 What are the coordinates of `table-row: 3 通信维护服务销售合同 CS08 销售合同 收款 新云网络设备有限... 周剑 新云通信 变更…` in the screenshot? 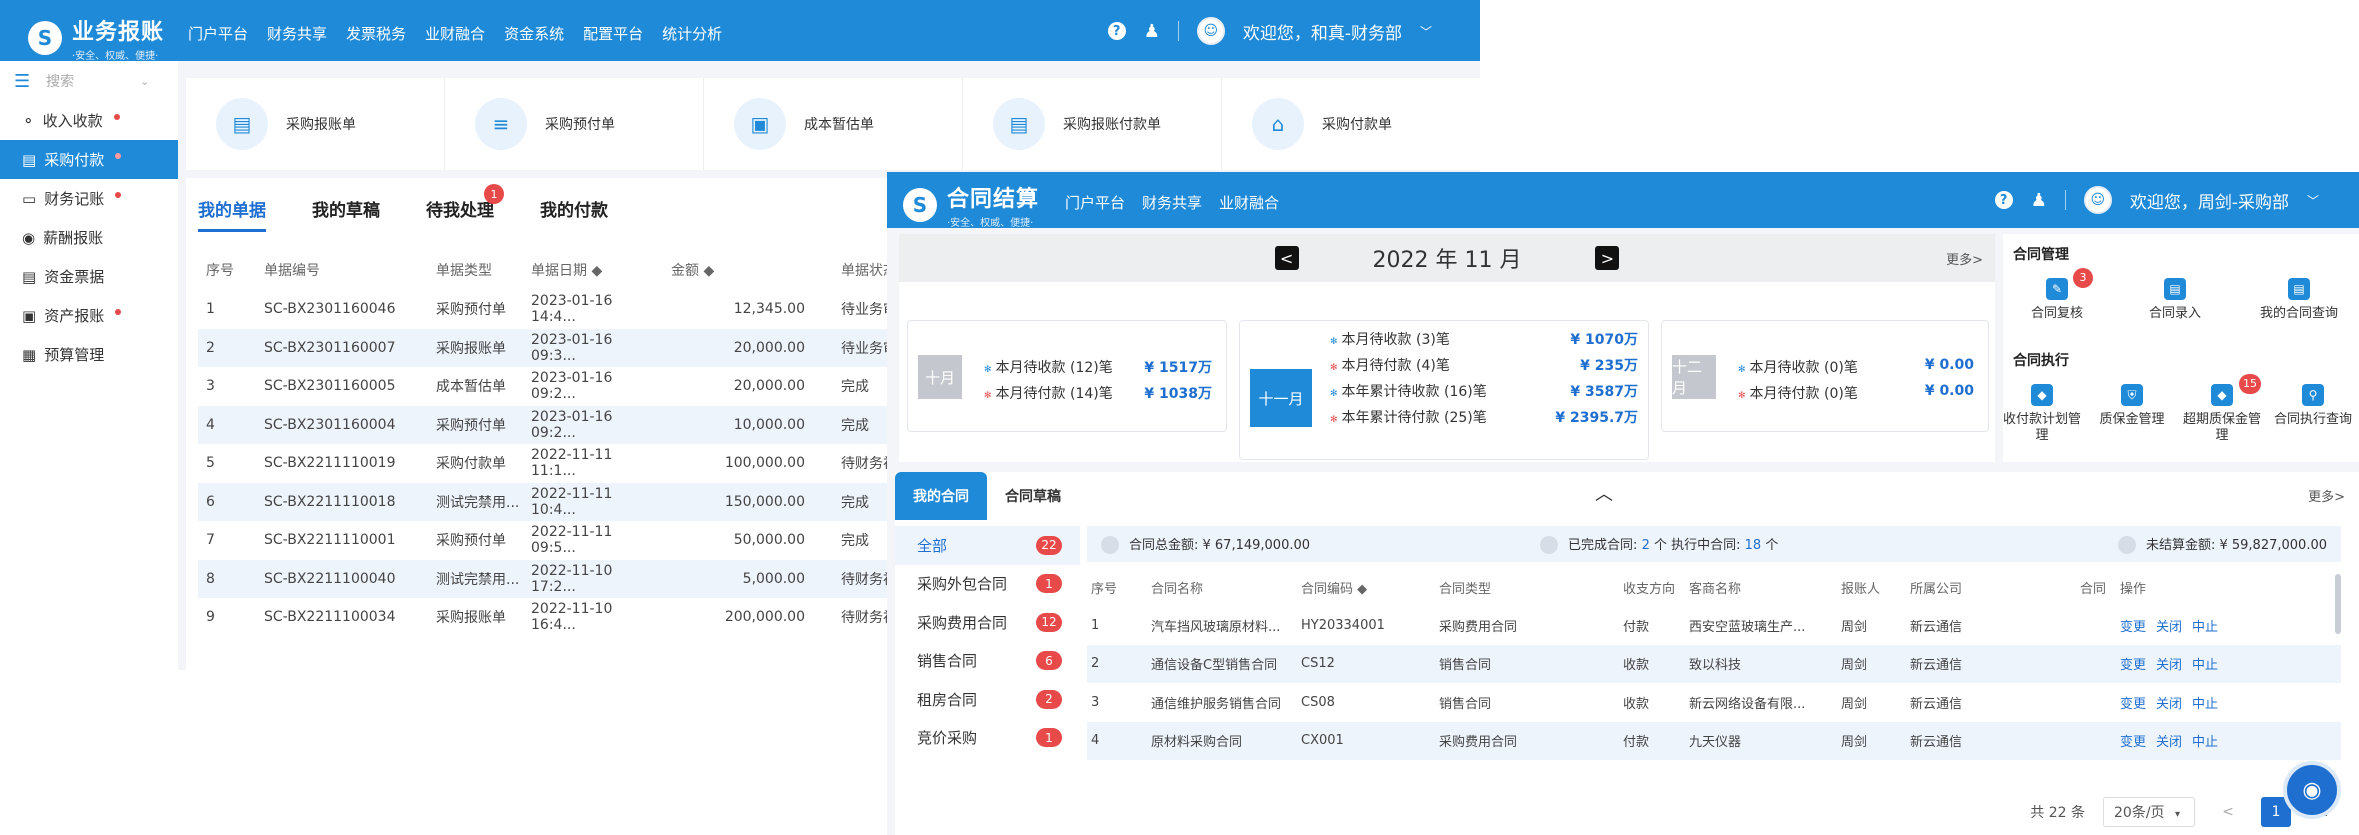 It's located at (1714, 702).